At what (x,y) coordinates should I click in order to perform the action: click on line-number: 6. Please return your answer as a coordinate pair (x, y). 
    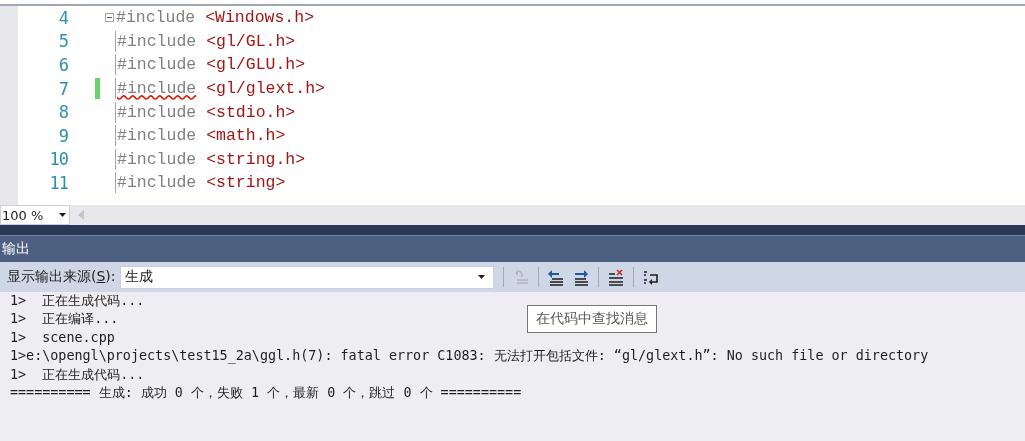
    Looking at the image, I should click on (62, 65).